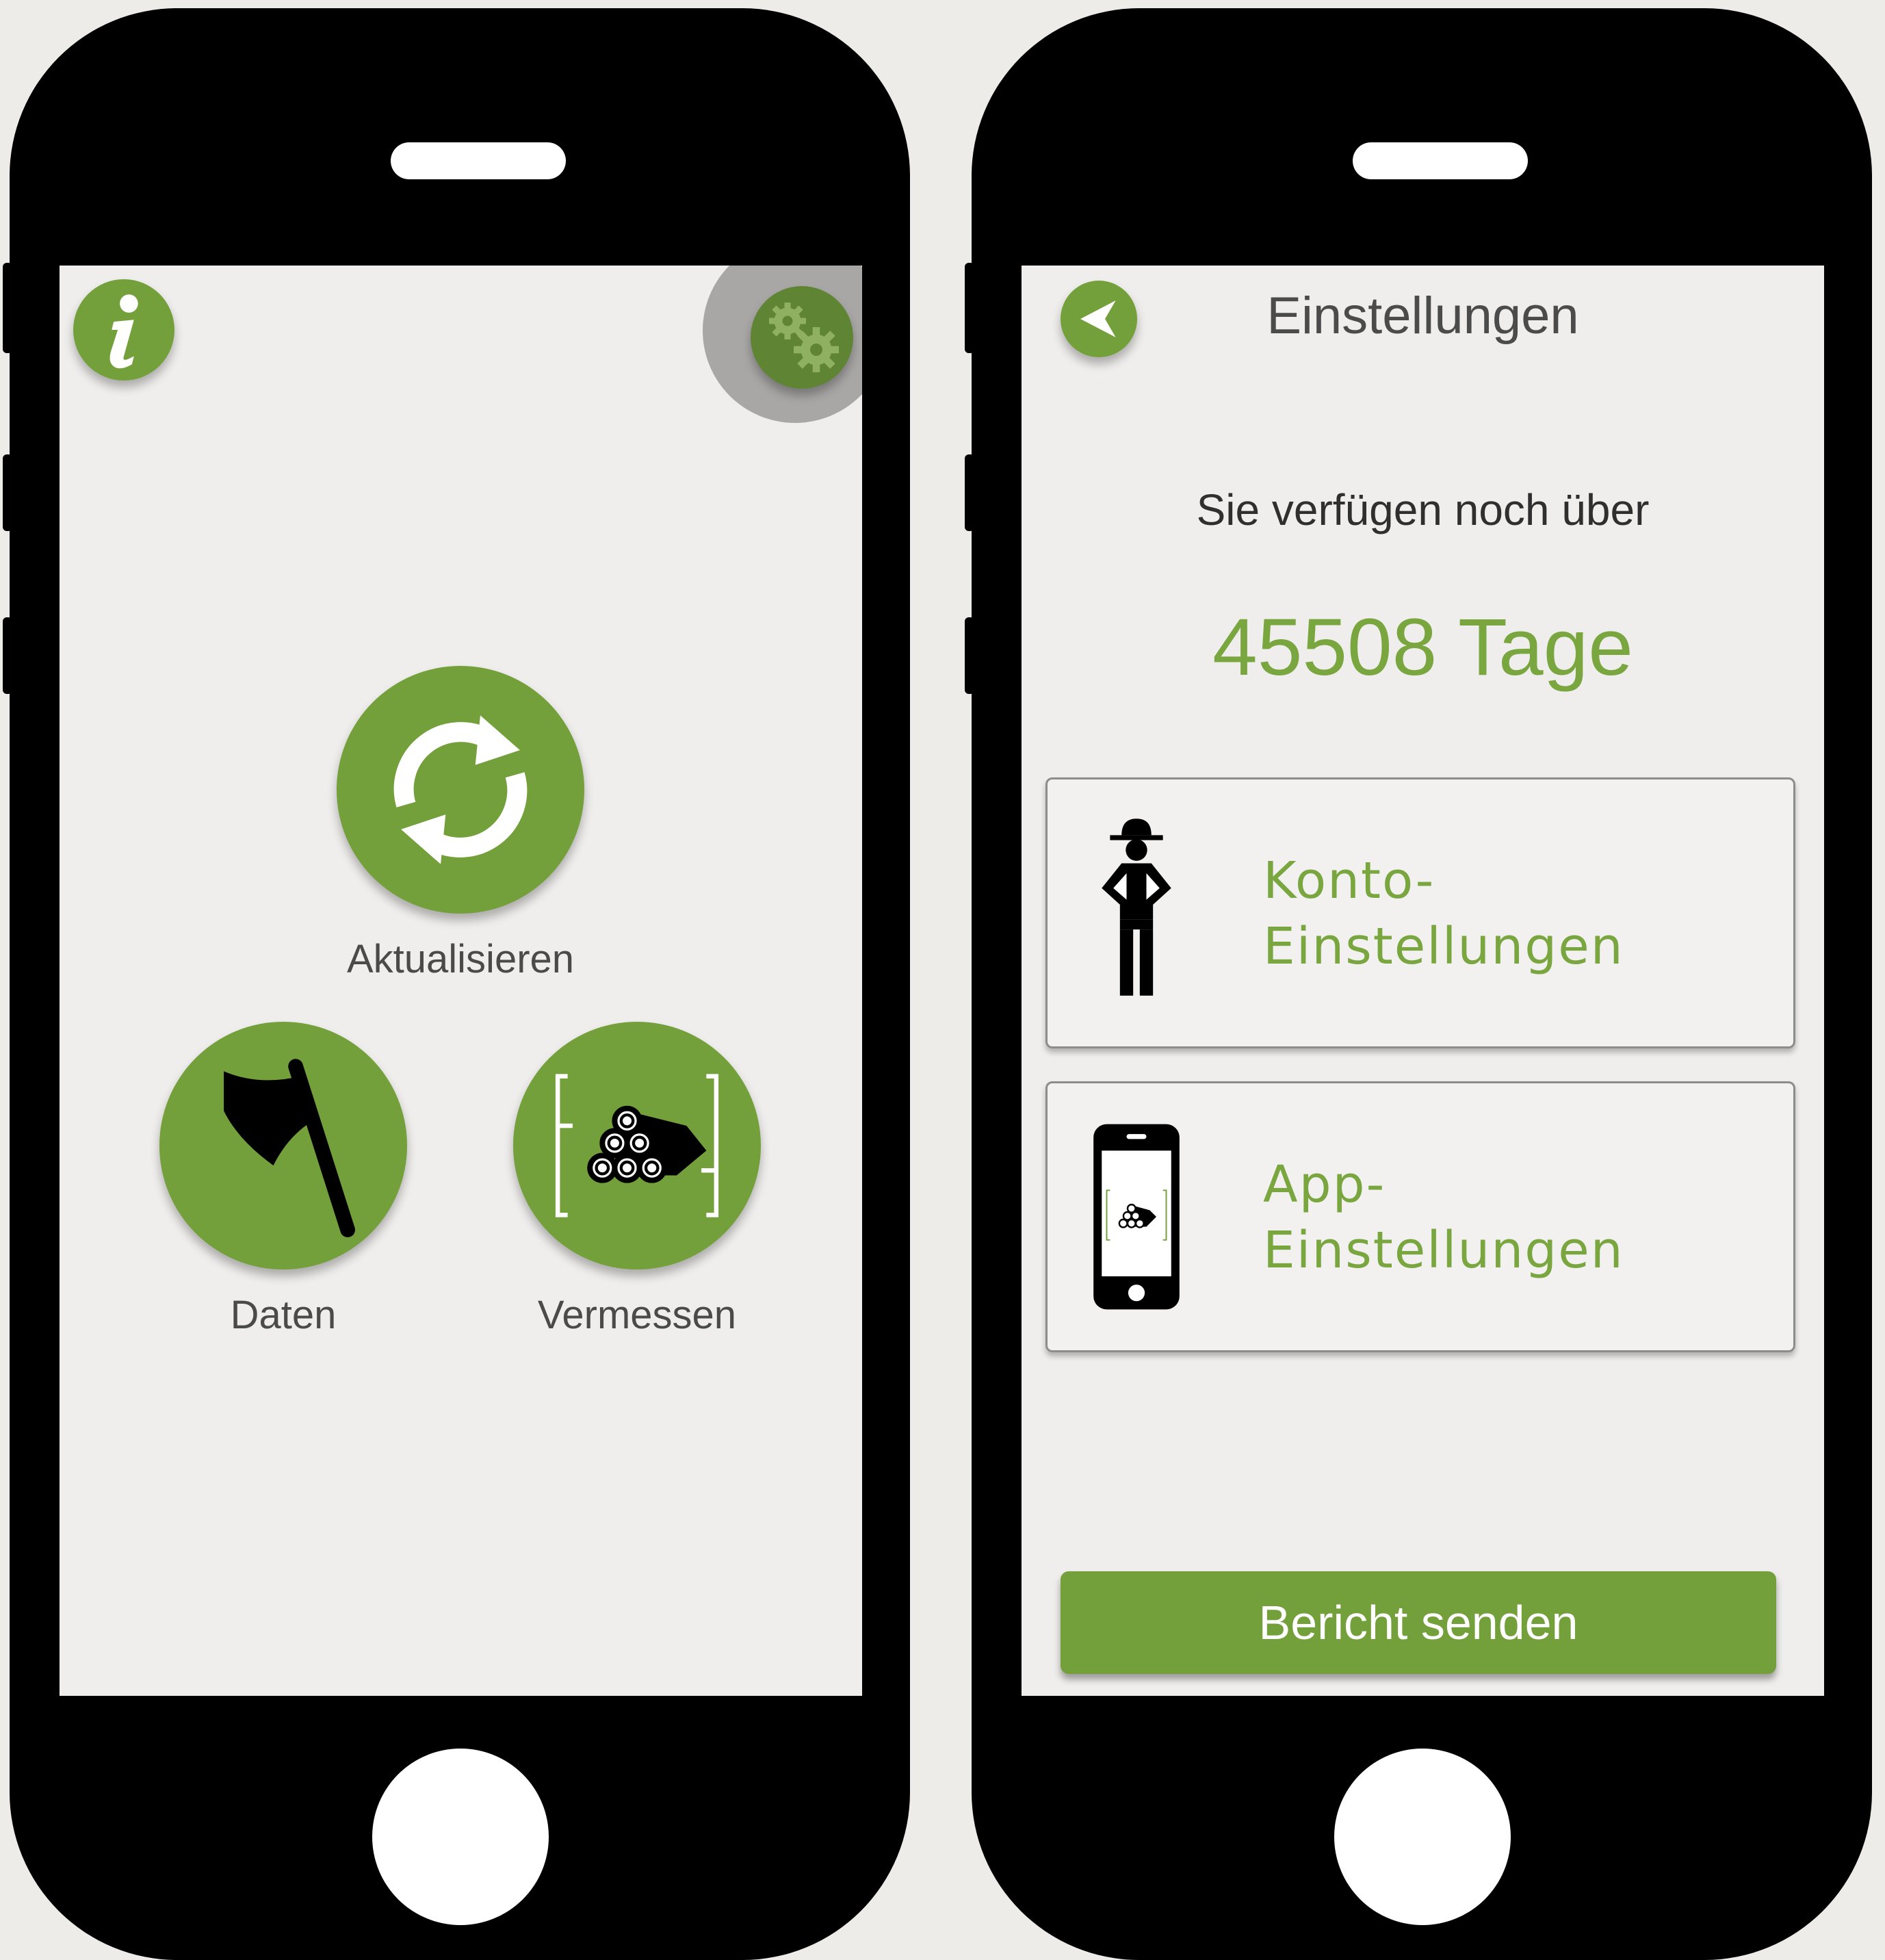 This screenshot has width=1885, height=1960. Describe the element at coordinates (1443, 1217) in the screenshot. I see `app-settings-text: App- Einstellungen` at that location.